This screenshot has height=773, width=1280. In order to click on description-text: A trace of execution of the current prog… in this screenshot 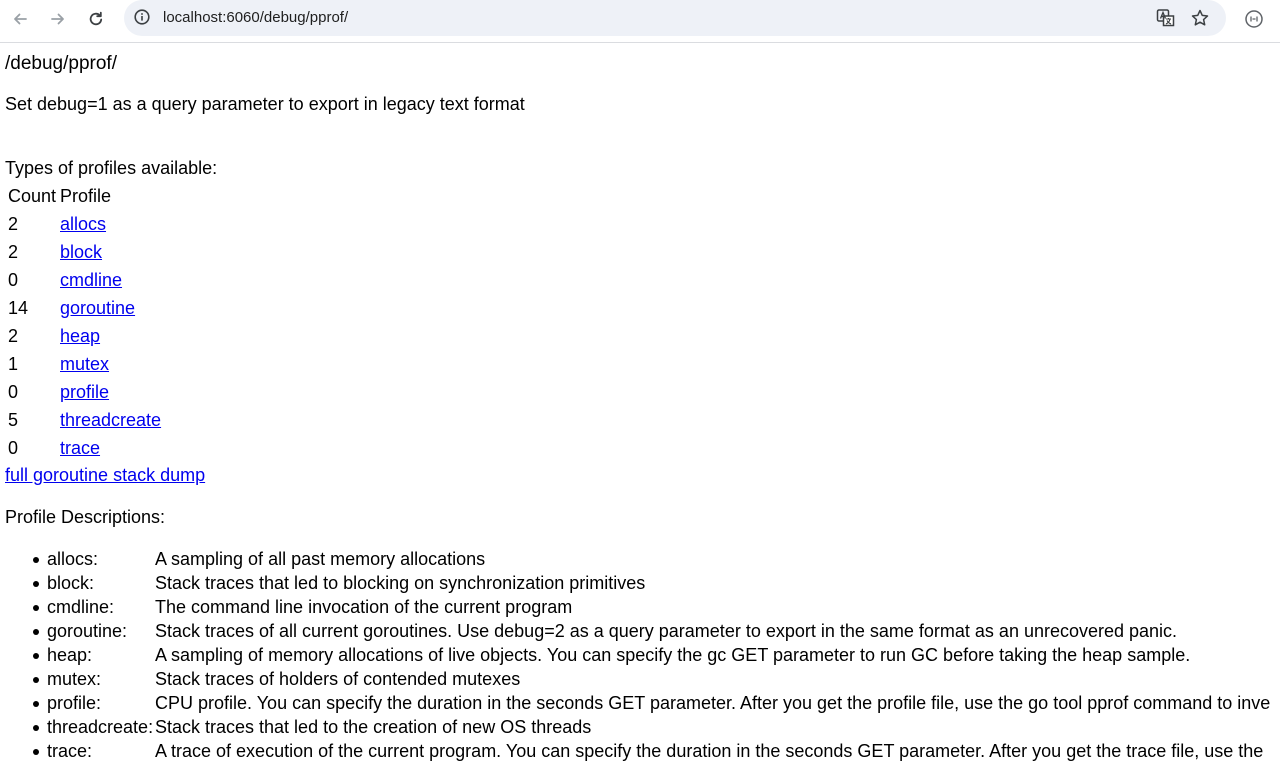, I will do `click(709, 751)`.